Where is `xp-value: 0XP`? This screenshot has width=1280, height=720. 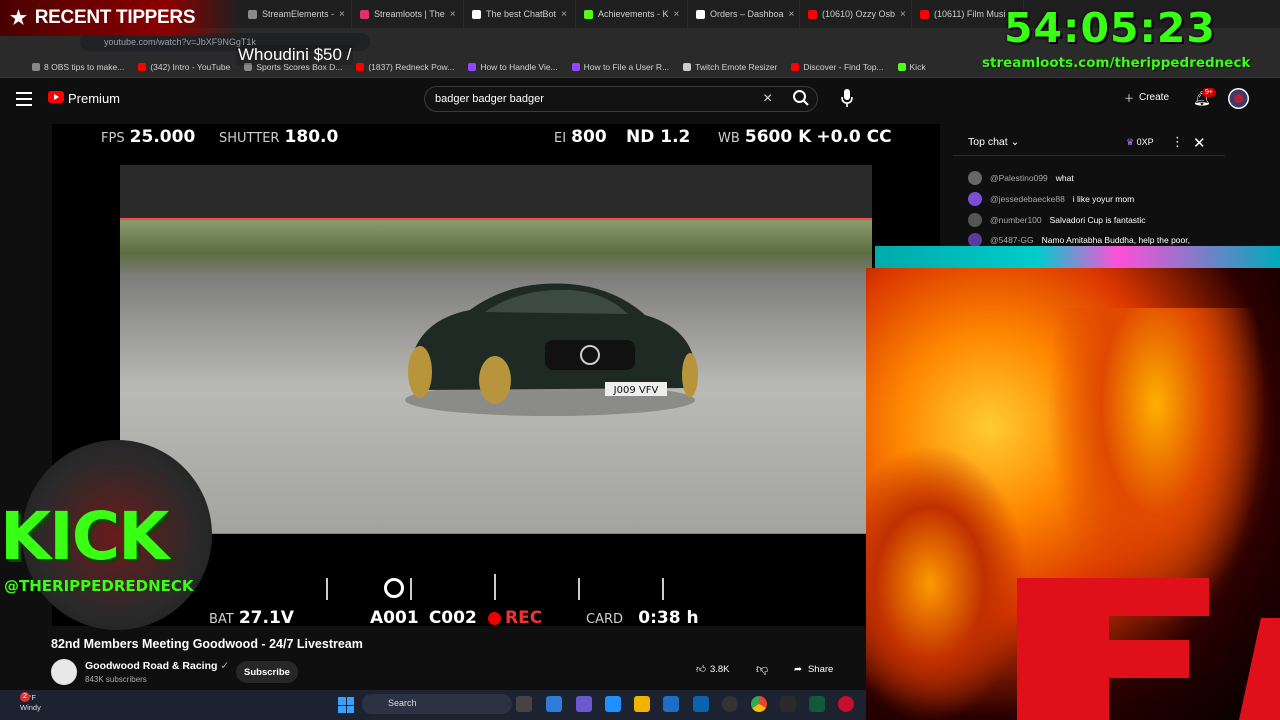
xp-value: 0XP is located at coordinates (1145, 142).